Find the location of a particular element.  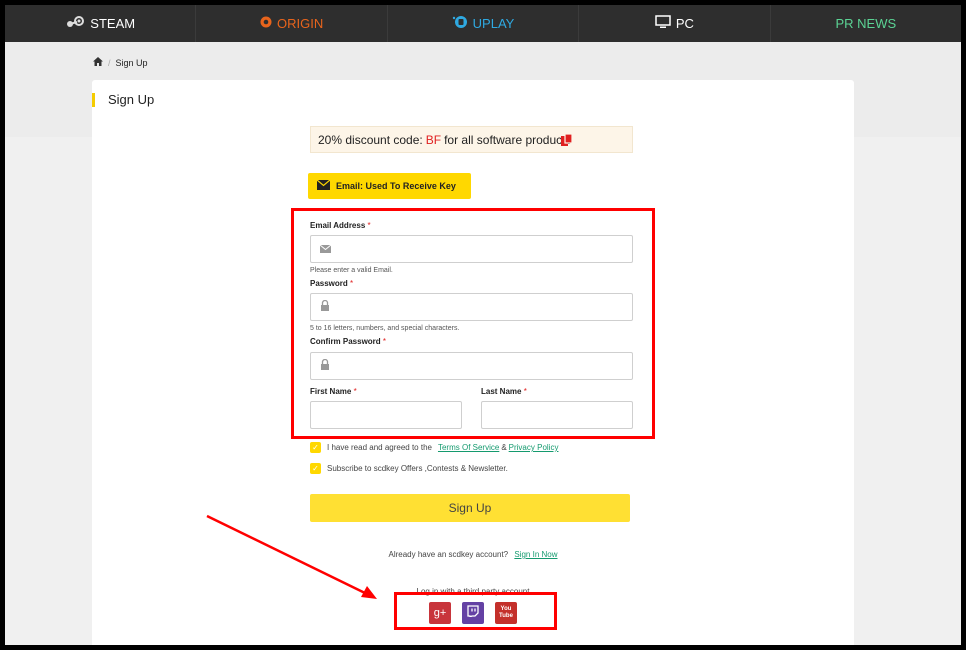

last-name-field is located at coordinates (557, 415).